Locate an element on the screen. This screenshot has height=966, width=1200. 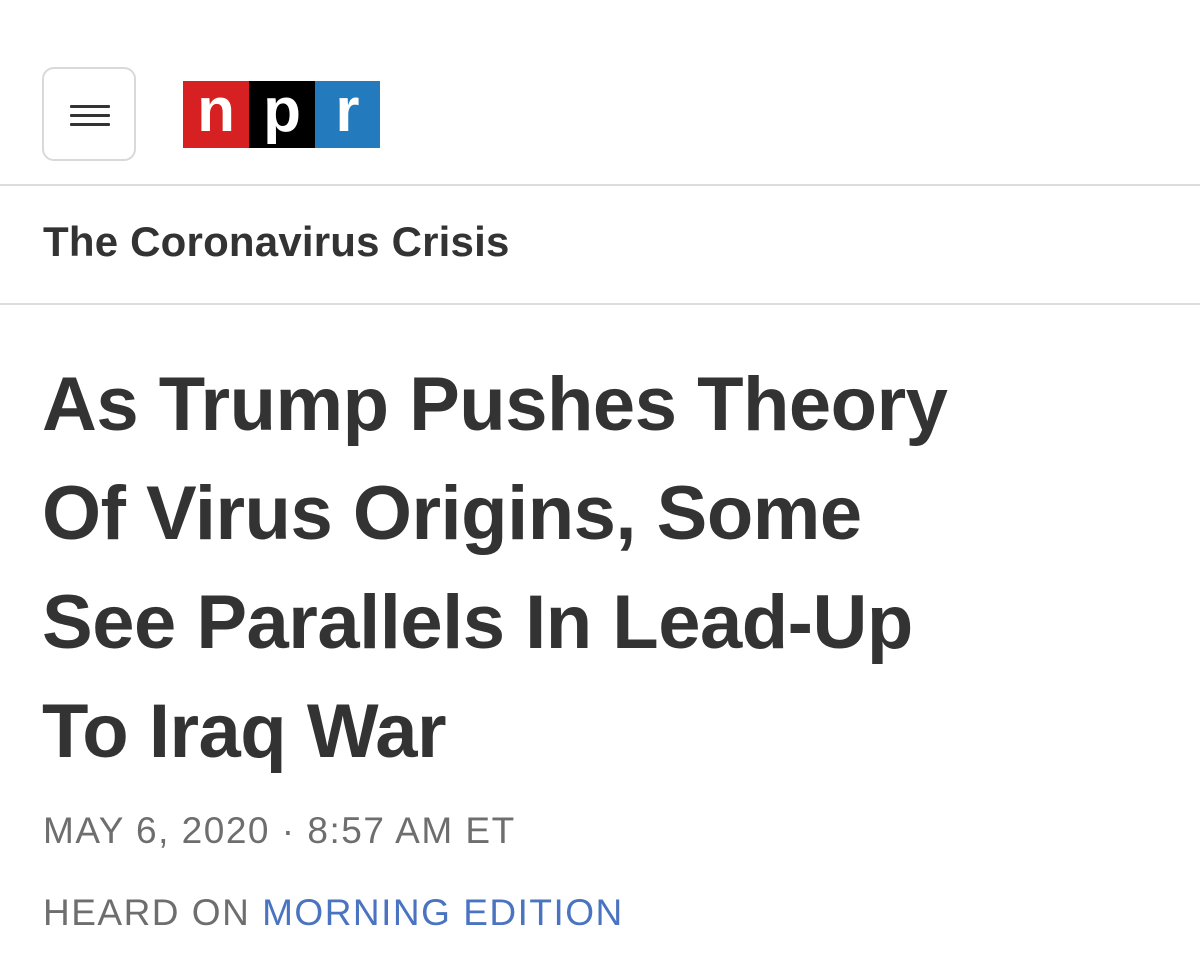
heard-on-prefix: HEARD ON is located at coordinates (147, 912).